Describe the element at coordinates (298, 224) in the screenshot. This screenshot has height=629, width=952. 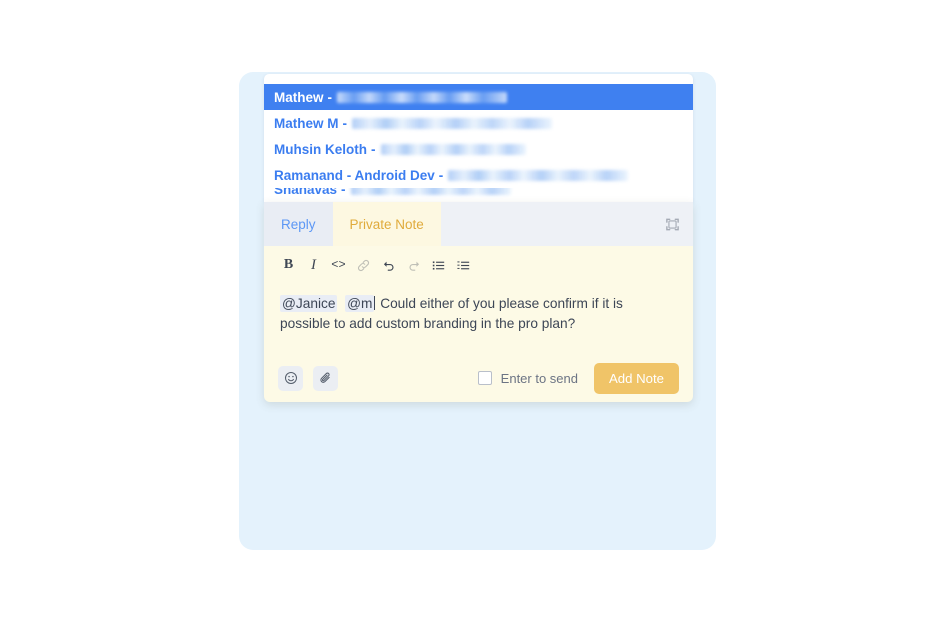
I see `tab-reply: Reply` at that location.